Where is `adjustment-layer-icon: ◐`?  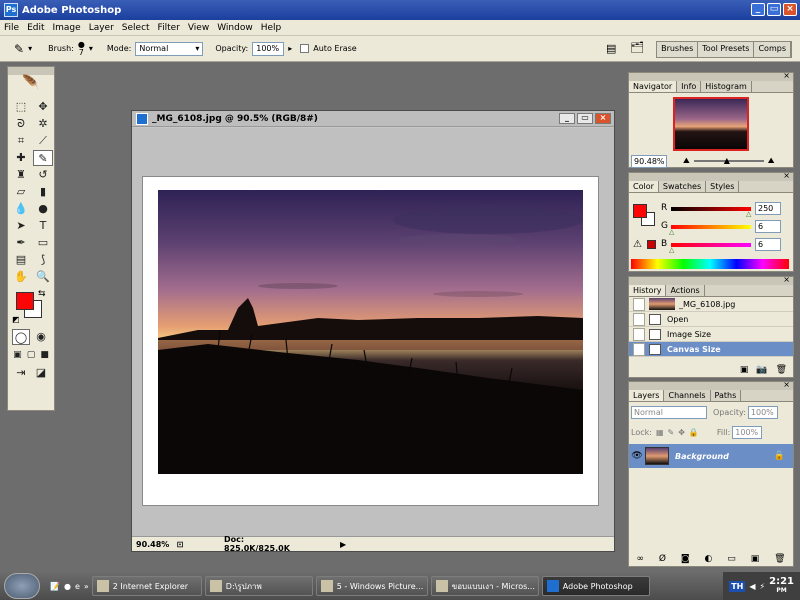 adjustment-layer-icon: ◐ is located at coordinates (709, 559).